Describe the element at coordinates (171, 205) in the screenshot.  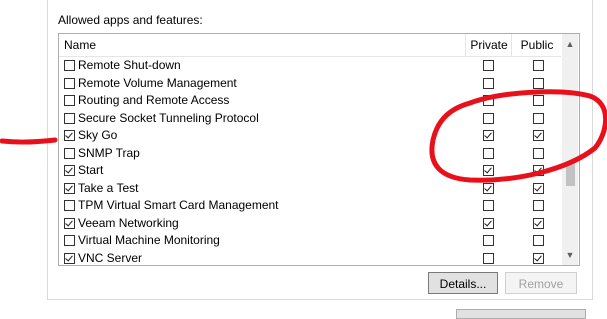
I see `app-name-cell: TPM Virtual Smart Card Management` at that location.